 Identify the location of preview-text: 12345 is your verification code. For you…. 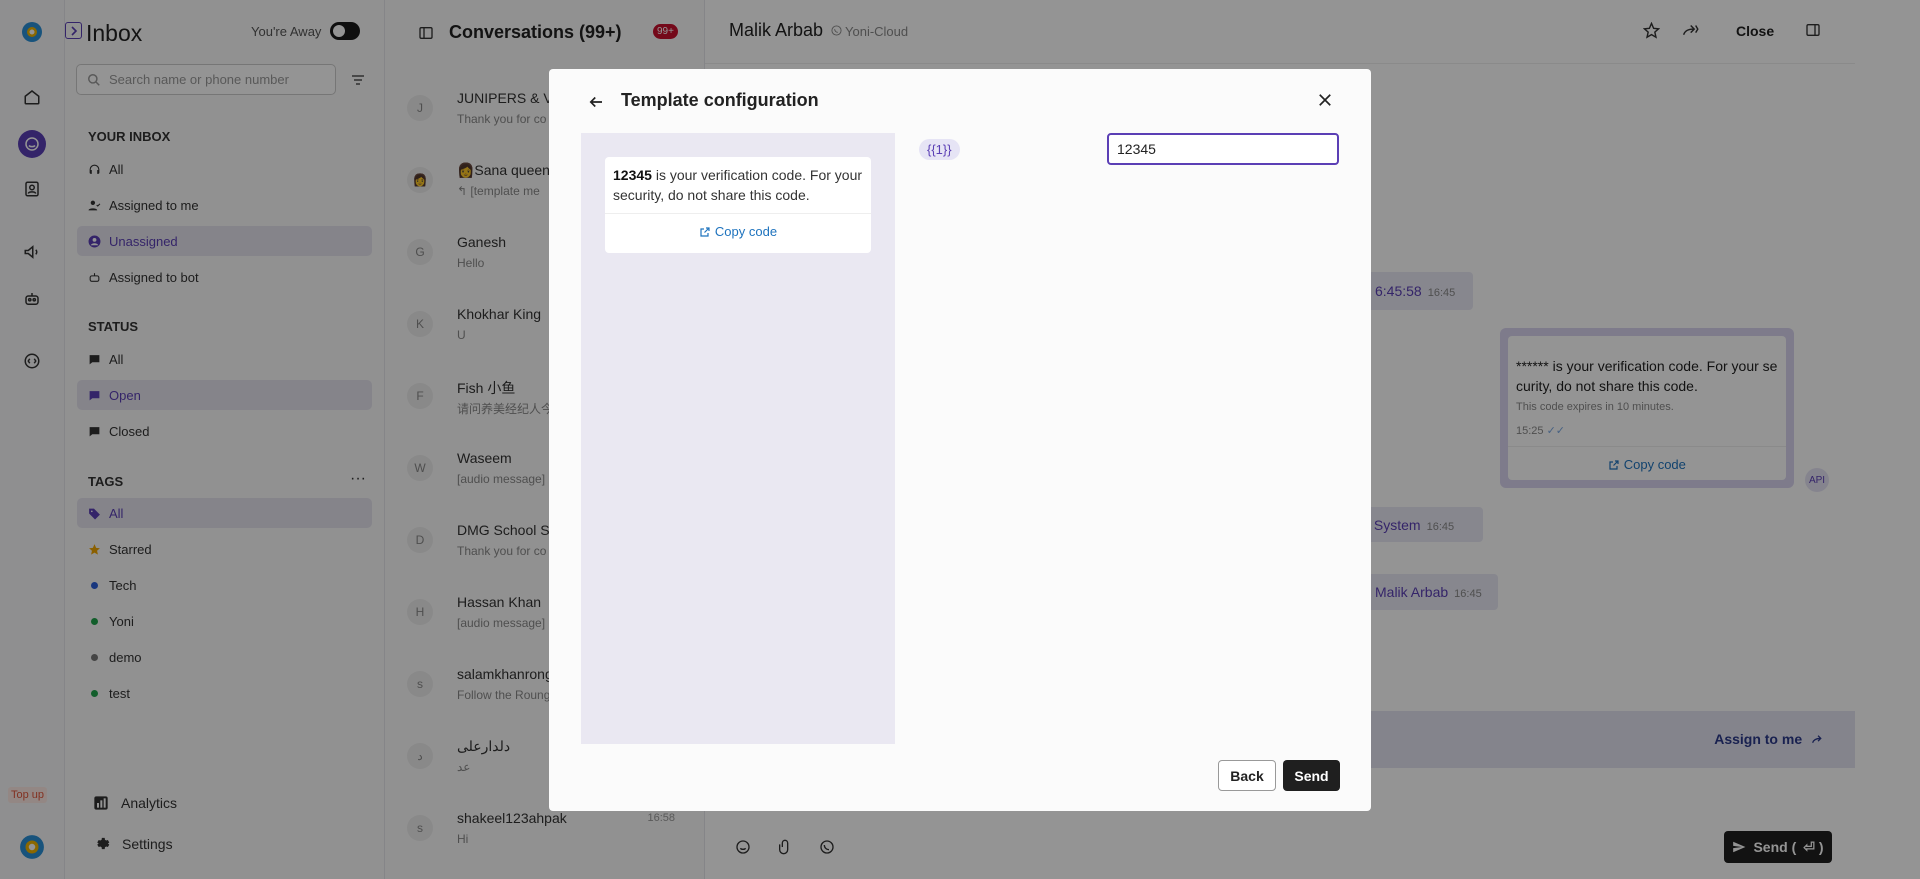
(738, 185).